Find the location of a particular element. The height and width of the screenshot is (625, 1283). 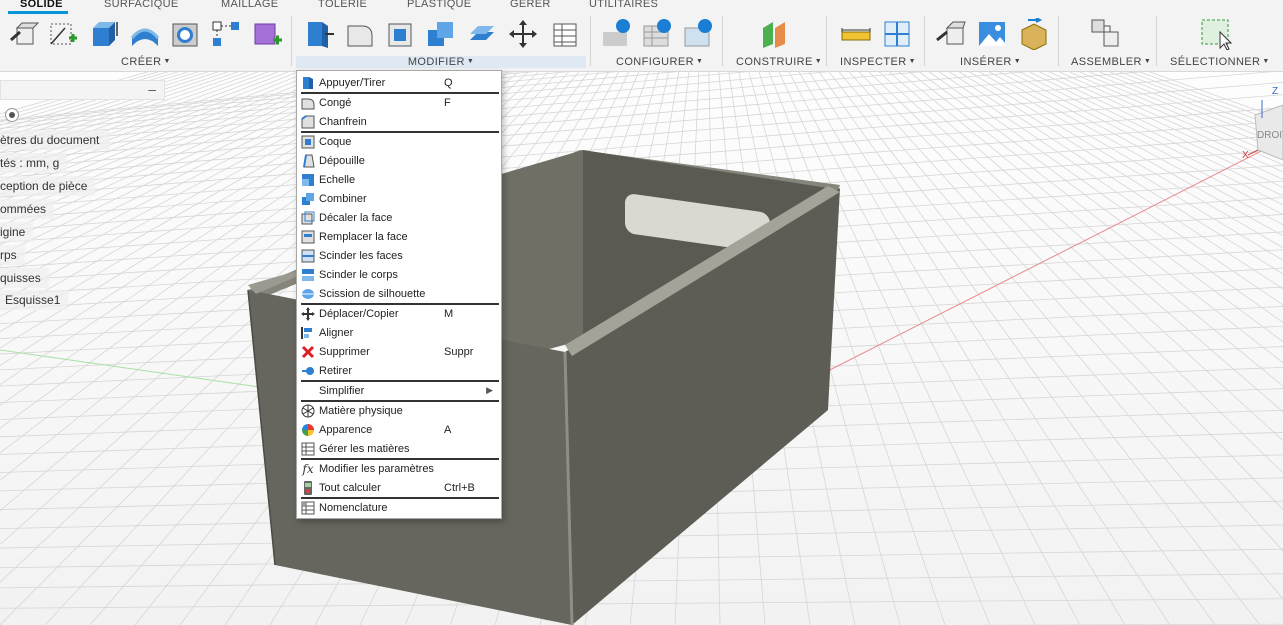

select-group-label: SÉLECTIONNER ▼ is located at coordinates (1220, 62).